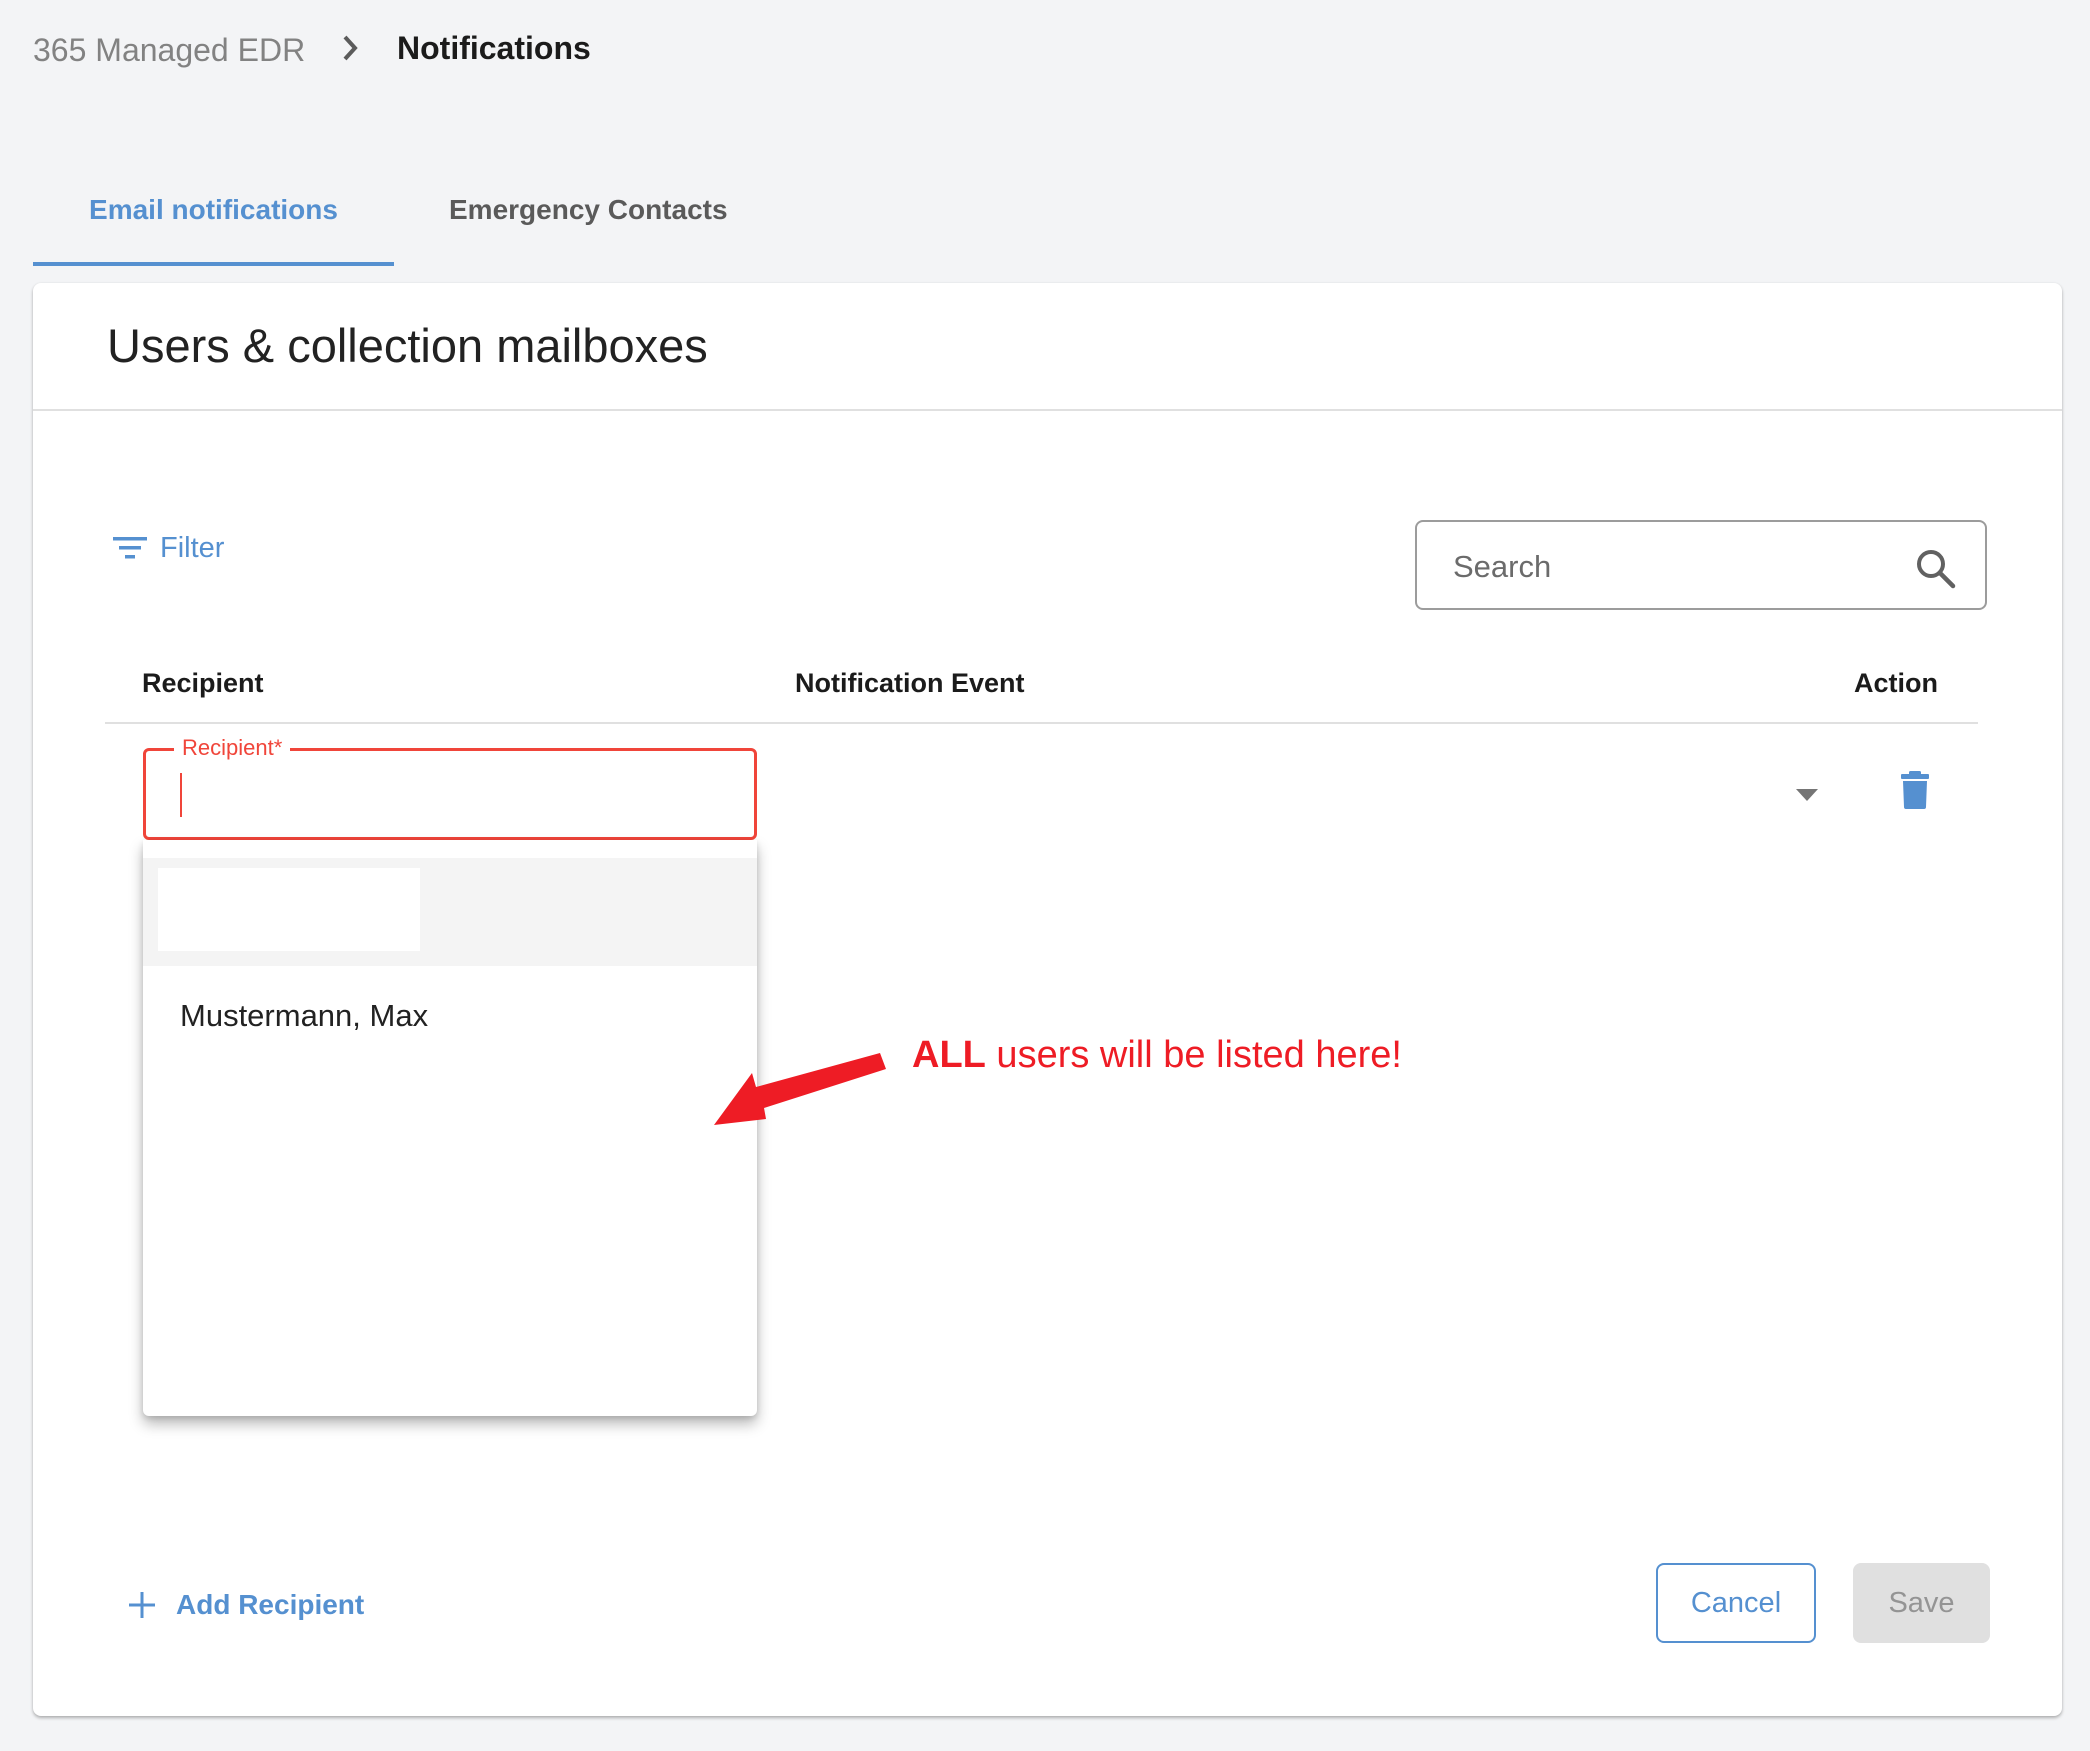  What do you see at coordinates (800, 1089) in the screenshot?
I see `annotation-arrow-icon` at bounding box center [800, 1089].